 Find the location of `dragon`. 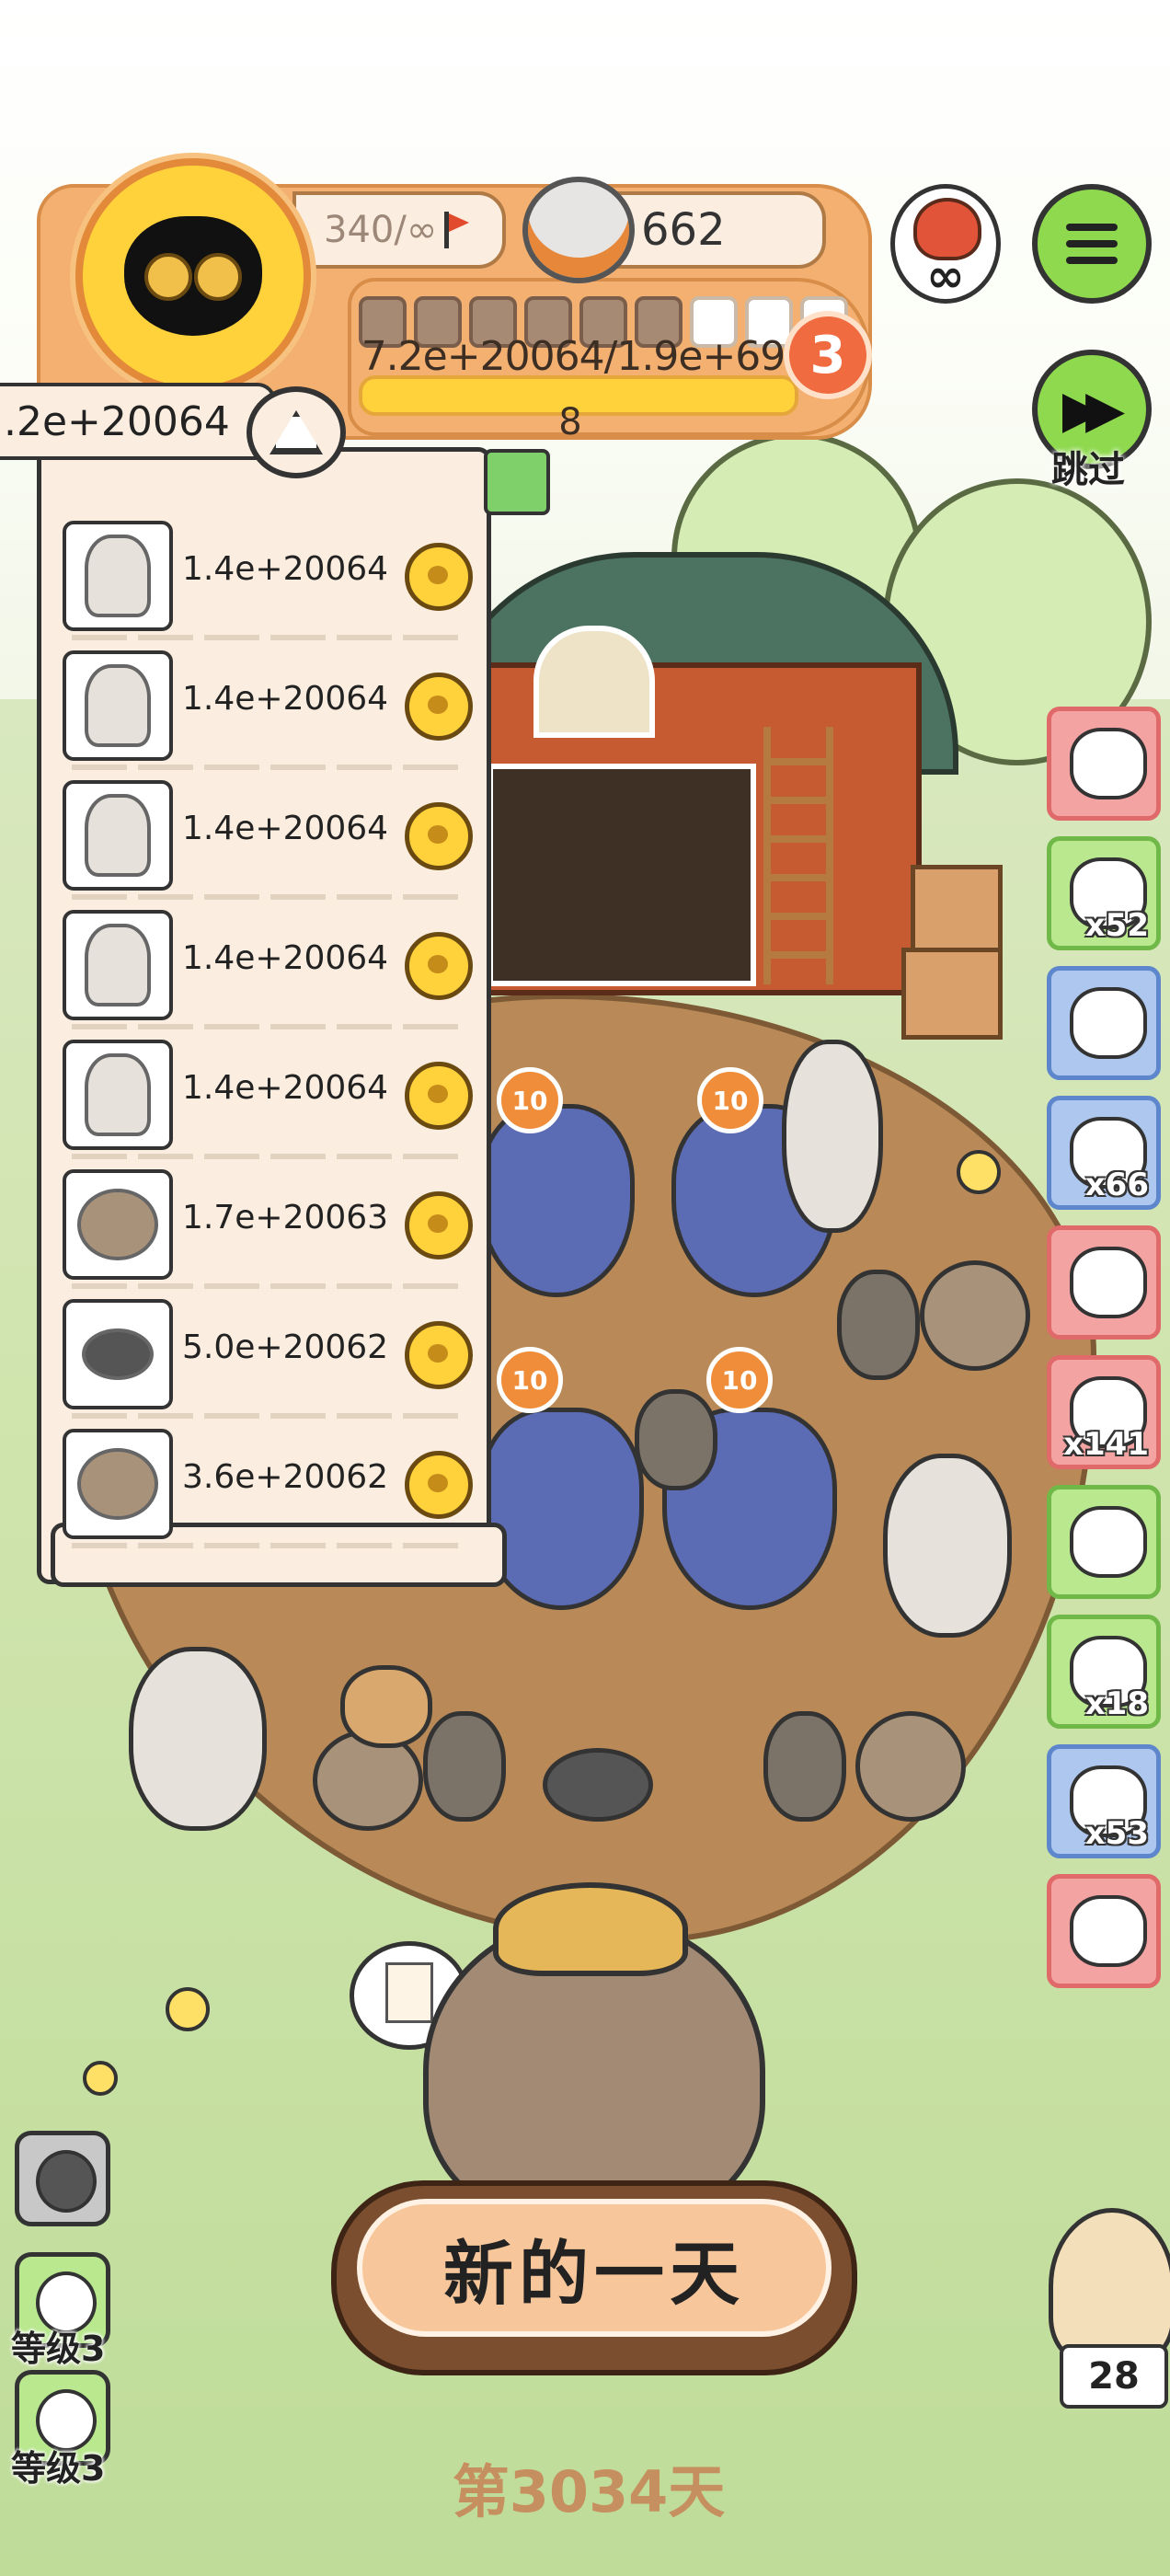

dragon is located at coordinates (556, 1200).